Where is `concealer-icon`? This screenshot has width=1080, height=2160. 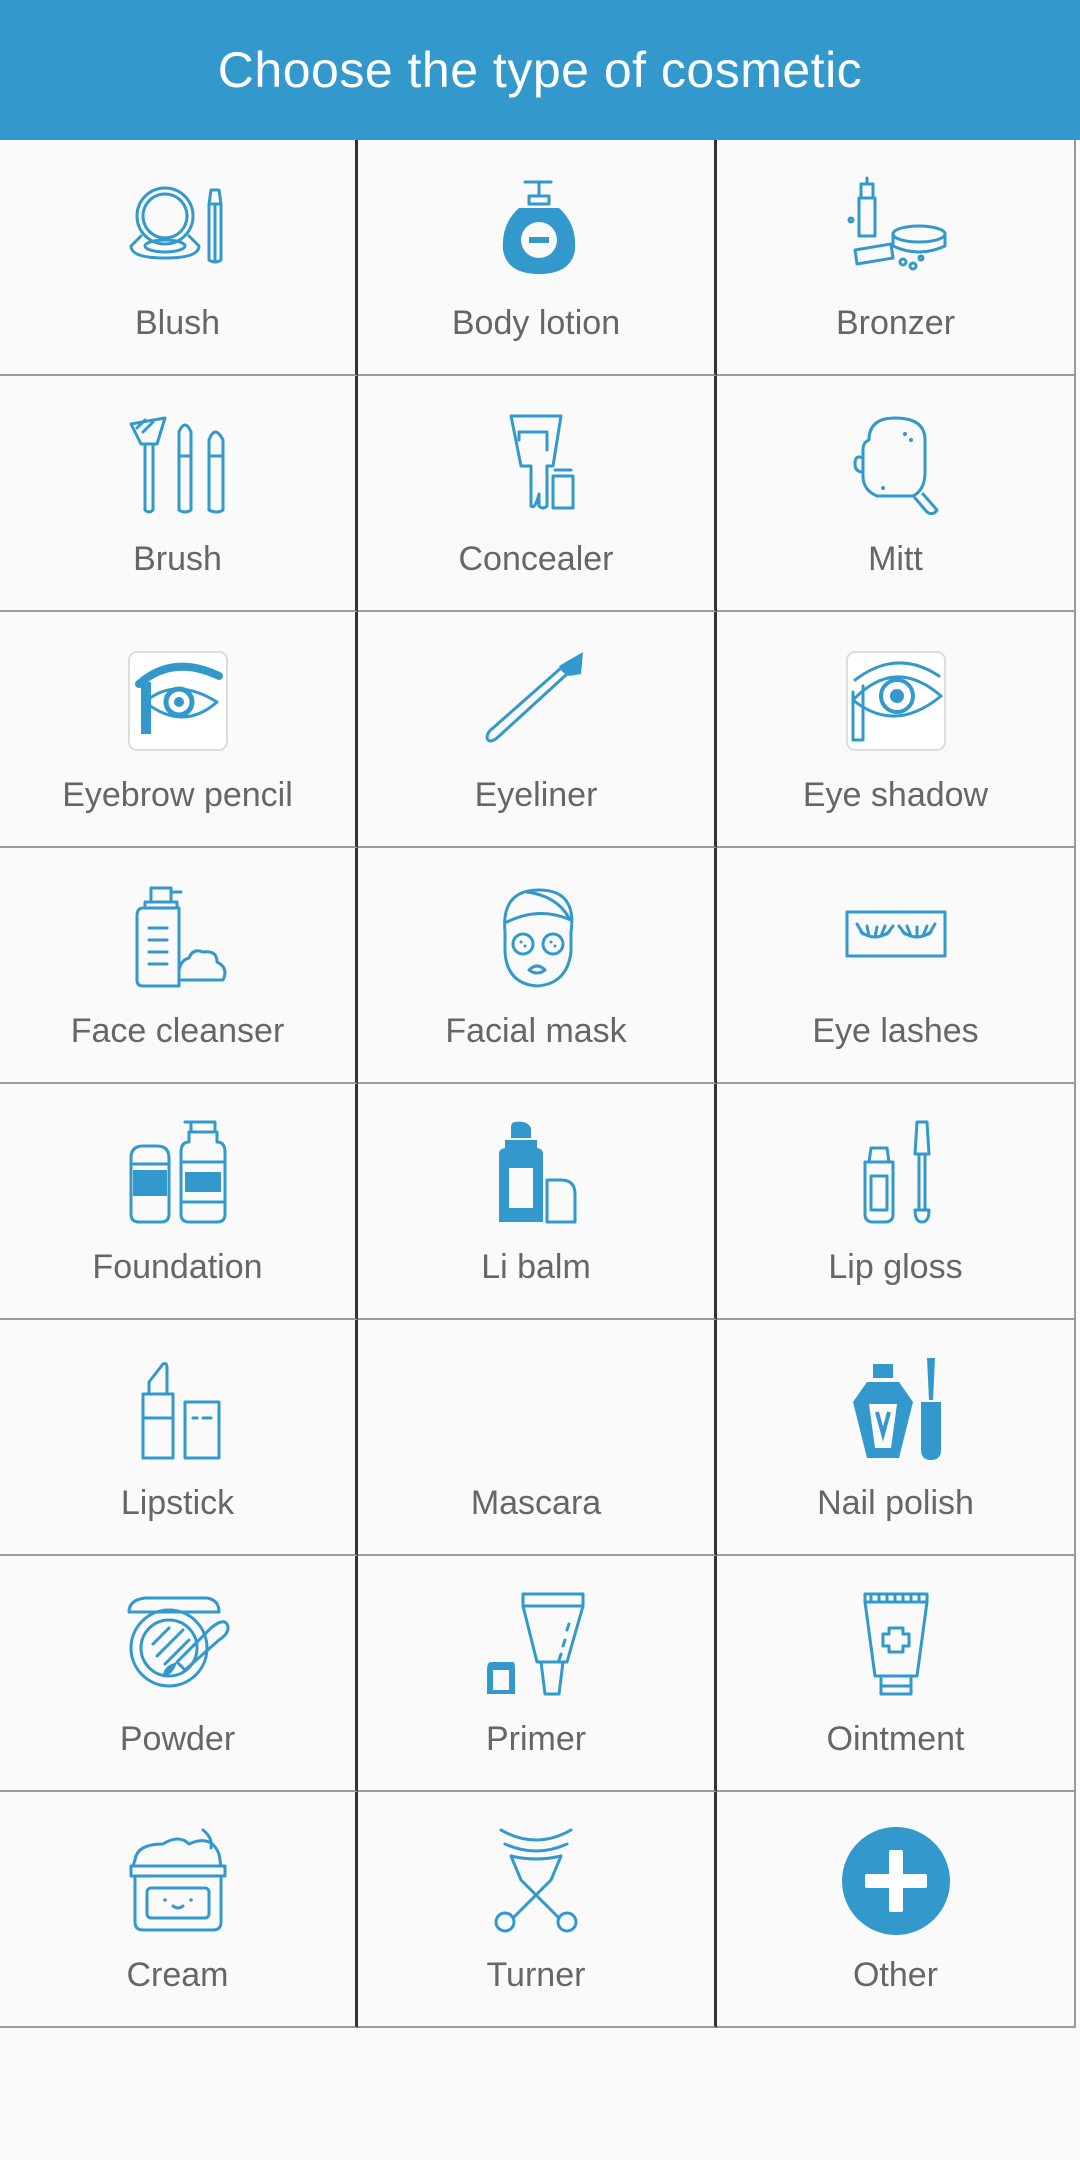
concealer-icon is located at coordinates (536, 465).